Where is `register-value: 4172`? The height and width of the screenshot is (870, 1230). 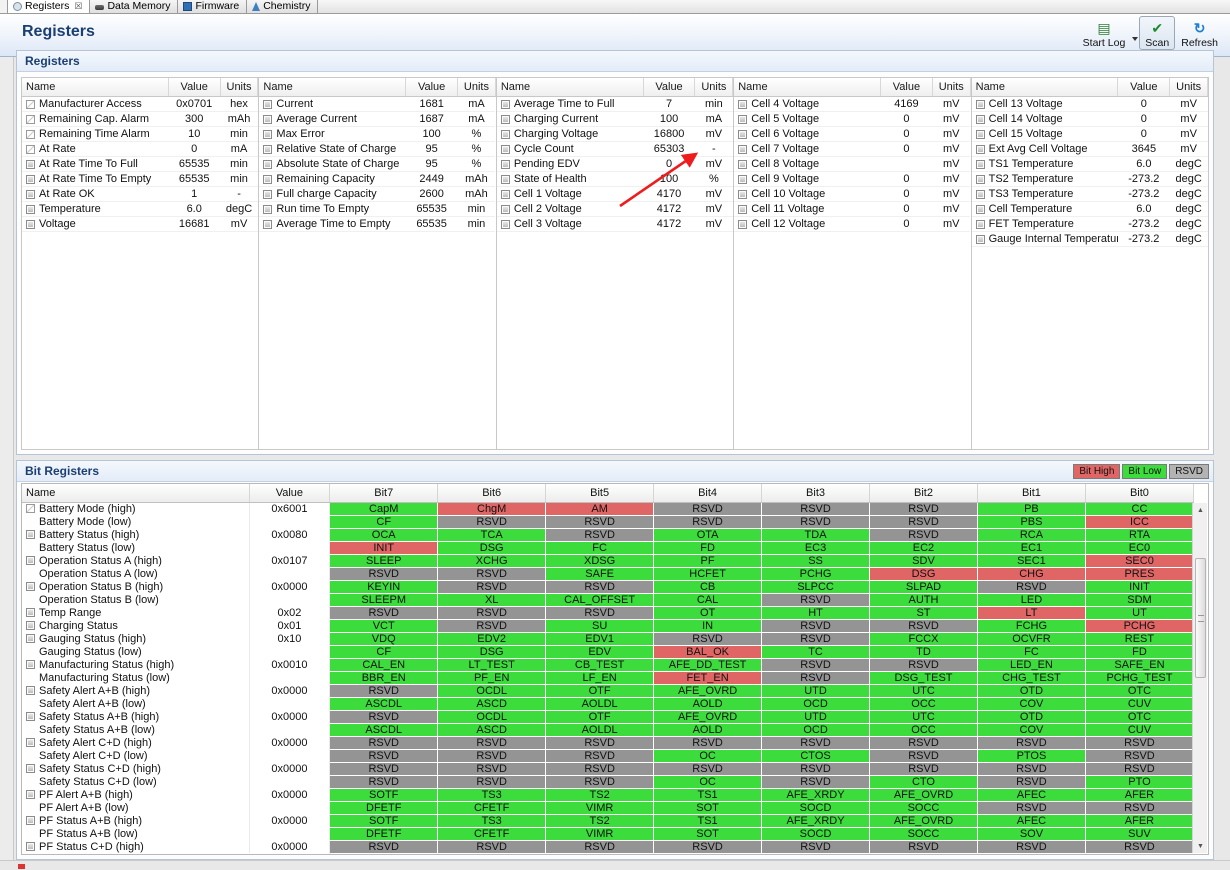 register-value: 4172 is located at coordinates (669, 209).